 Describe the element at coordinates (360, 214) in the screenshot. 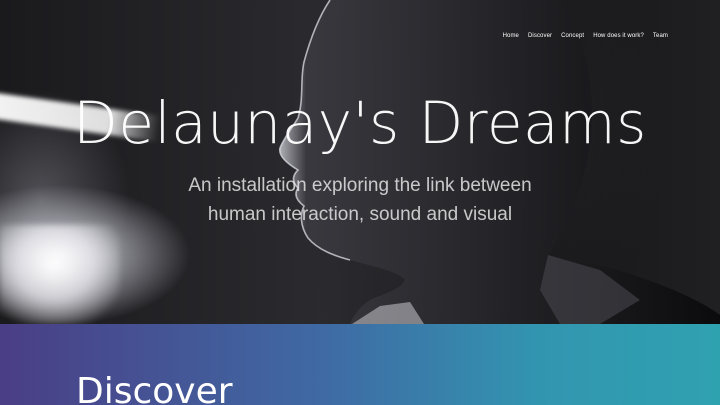

I see `hero-subtitle-line-2: human interaction, sound and visual` at that location.